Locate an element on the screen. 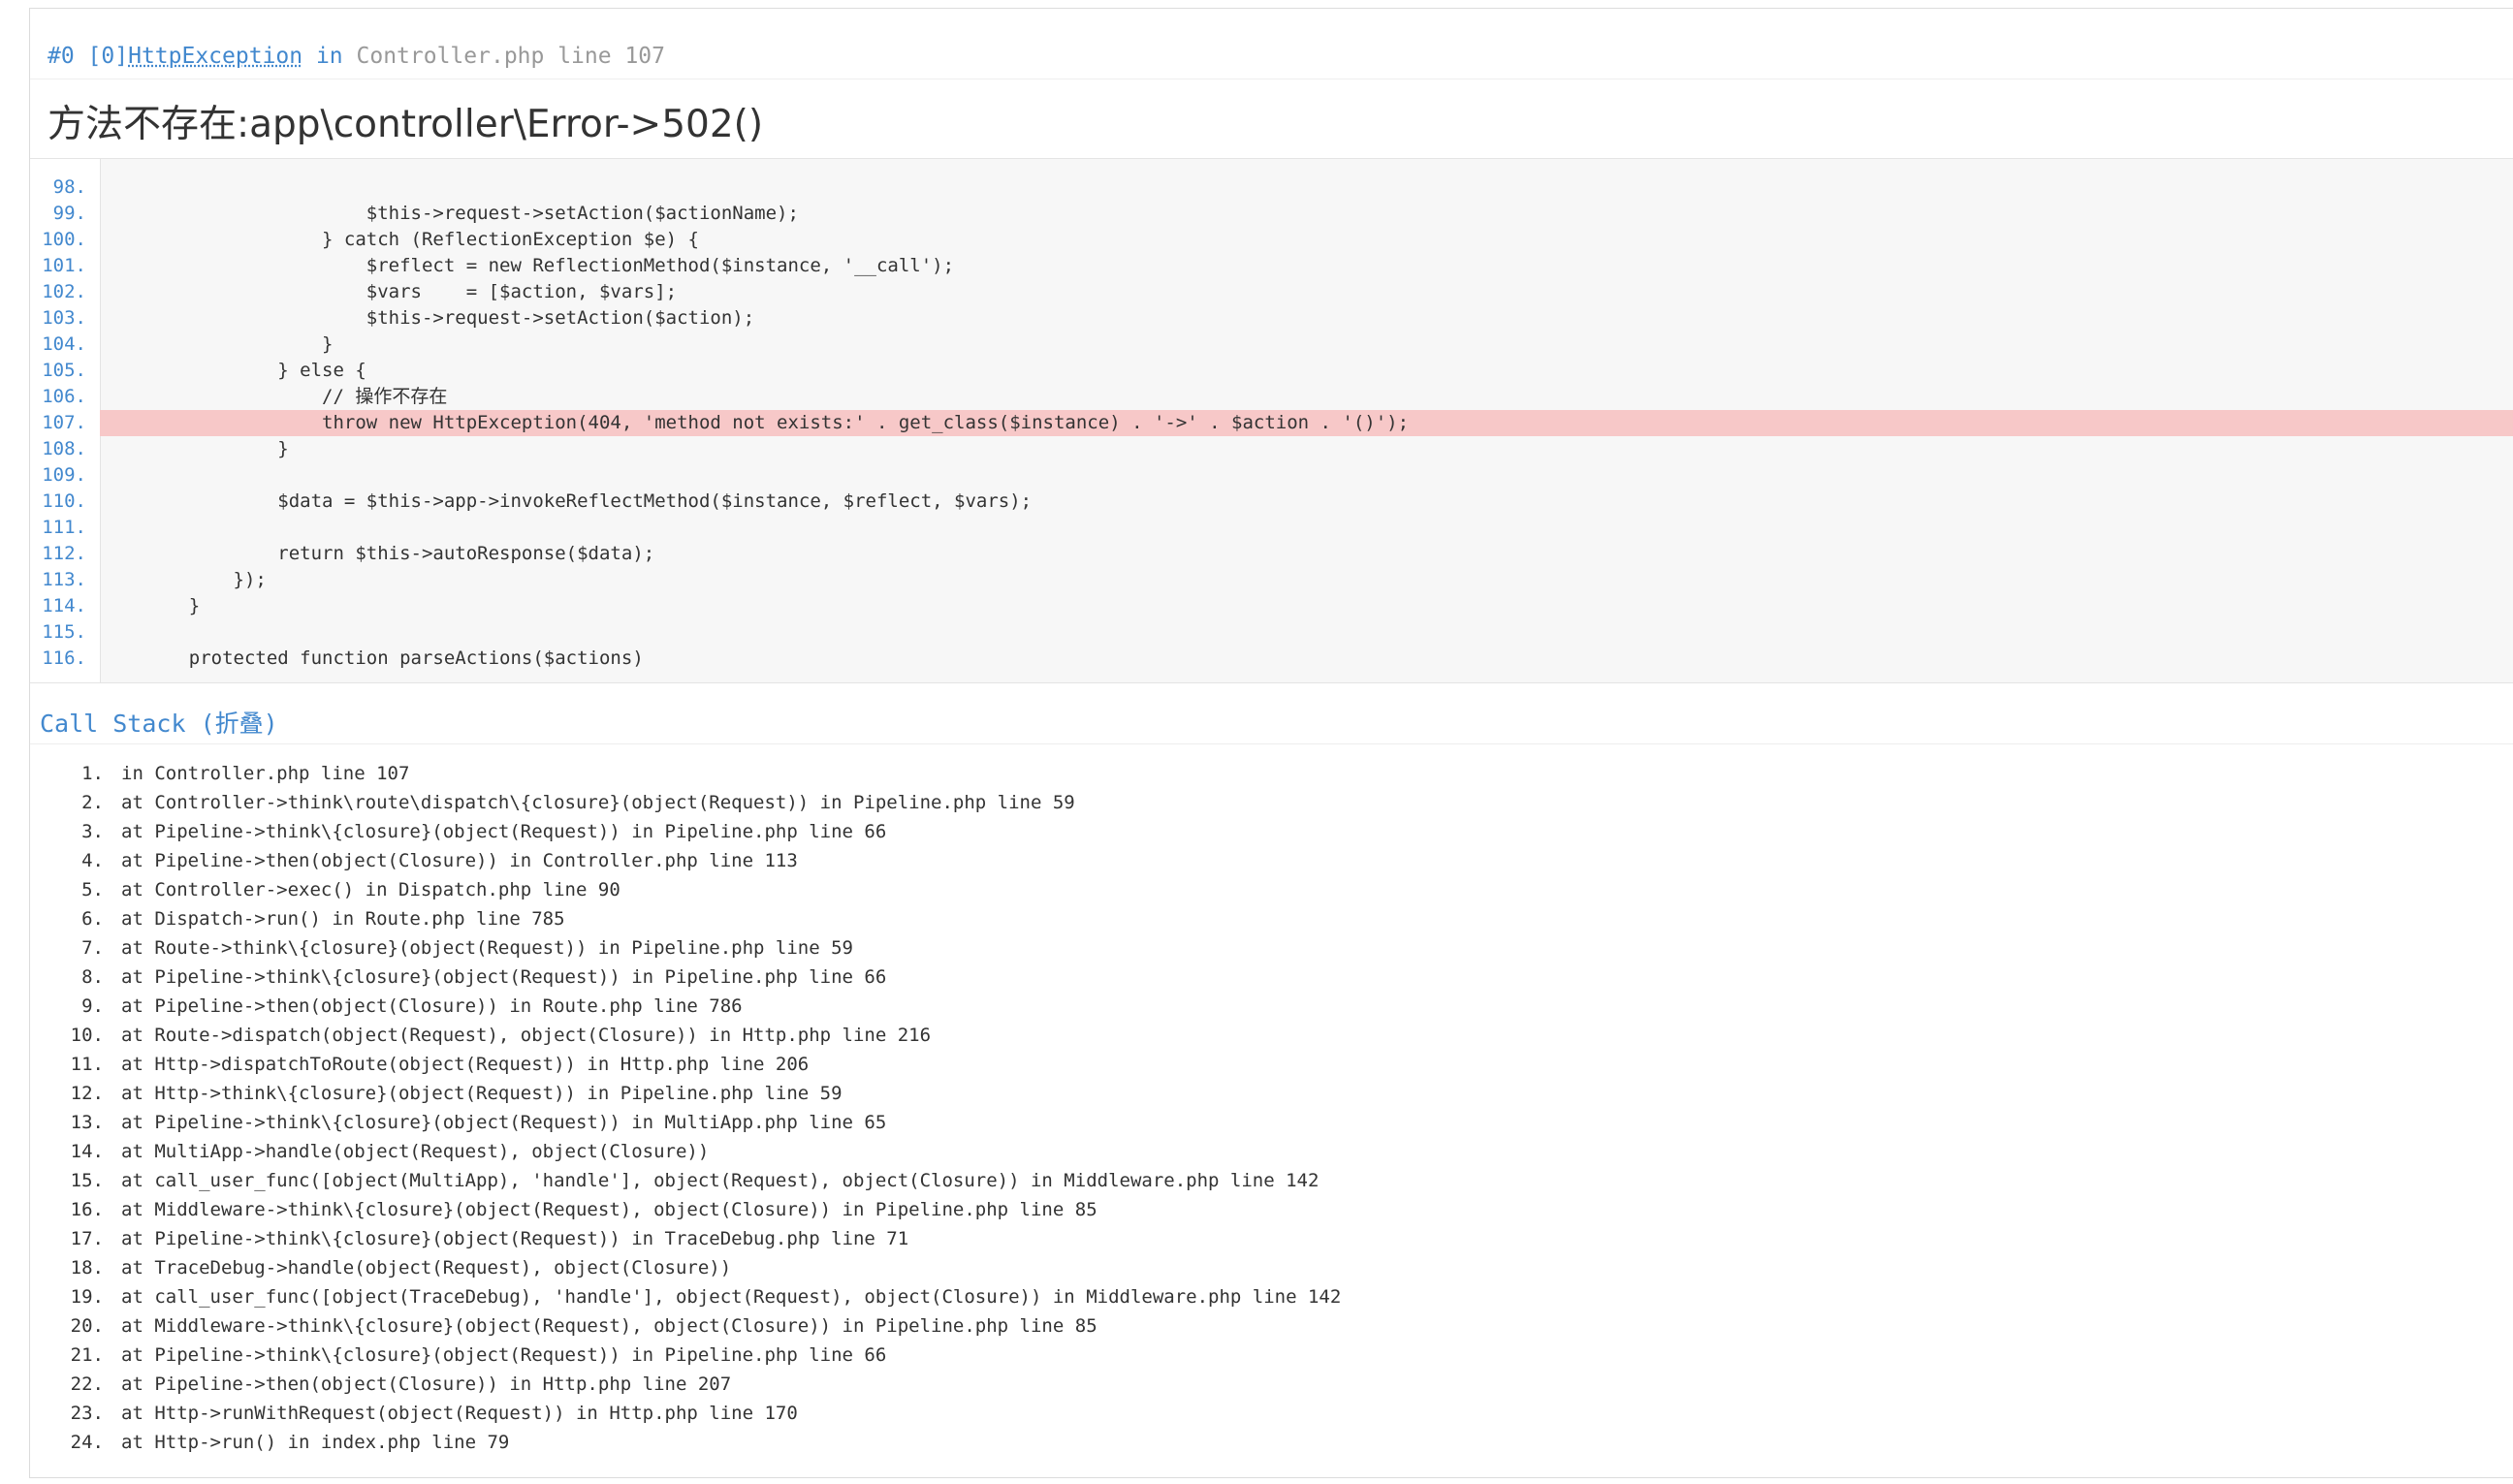  line-number: 104. is located at coordinates (64, 344).